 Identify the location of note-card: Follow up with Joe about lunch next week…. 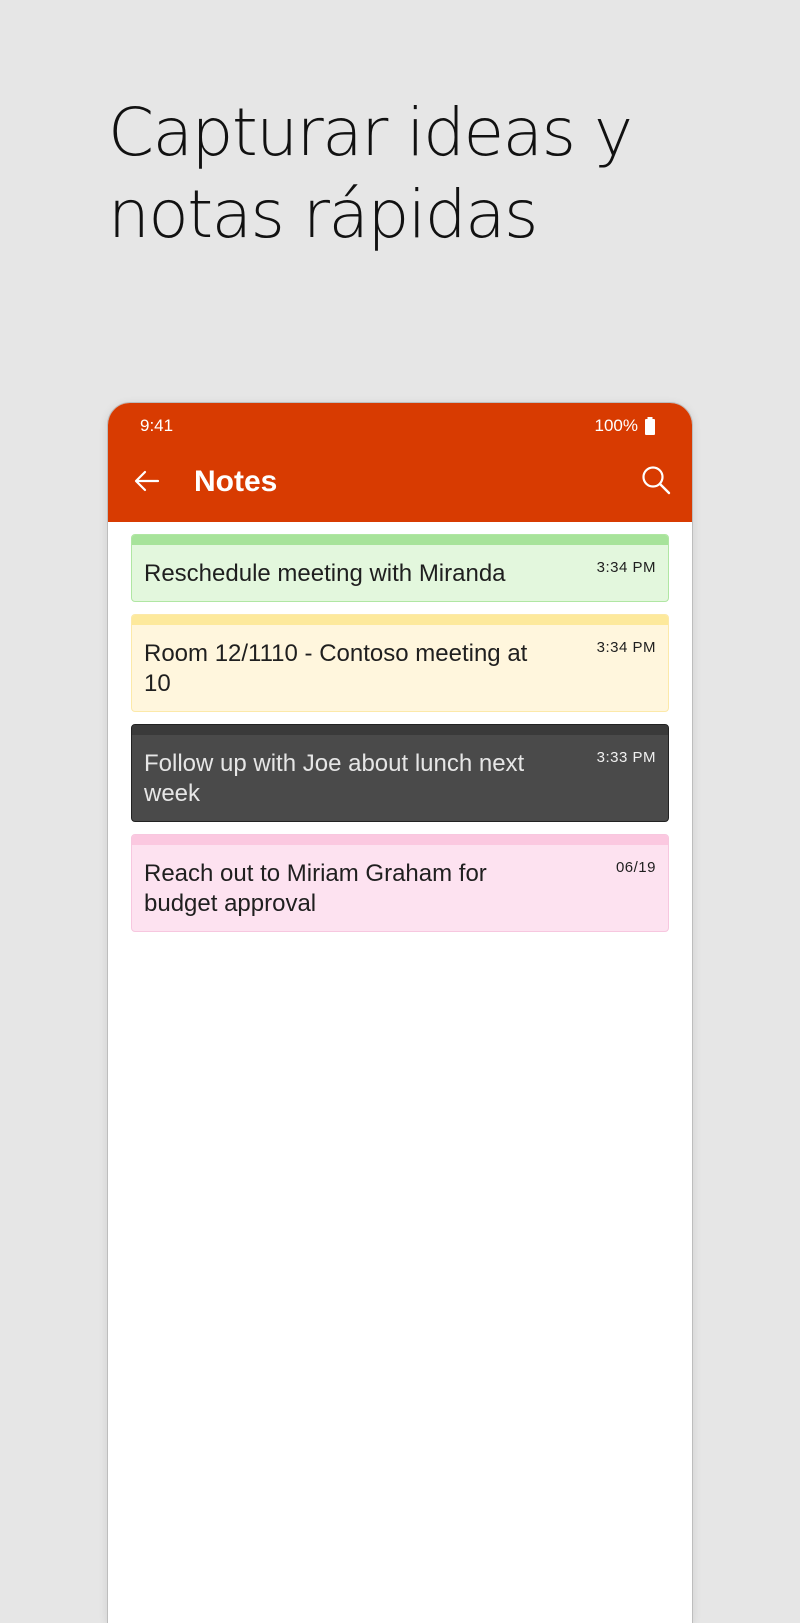
(400, 773).